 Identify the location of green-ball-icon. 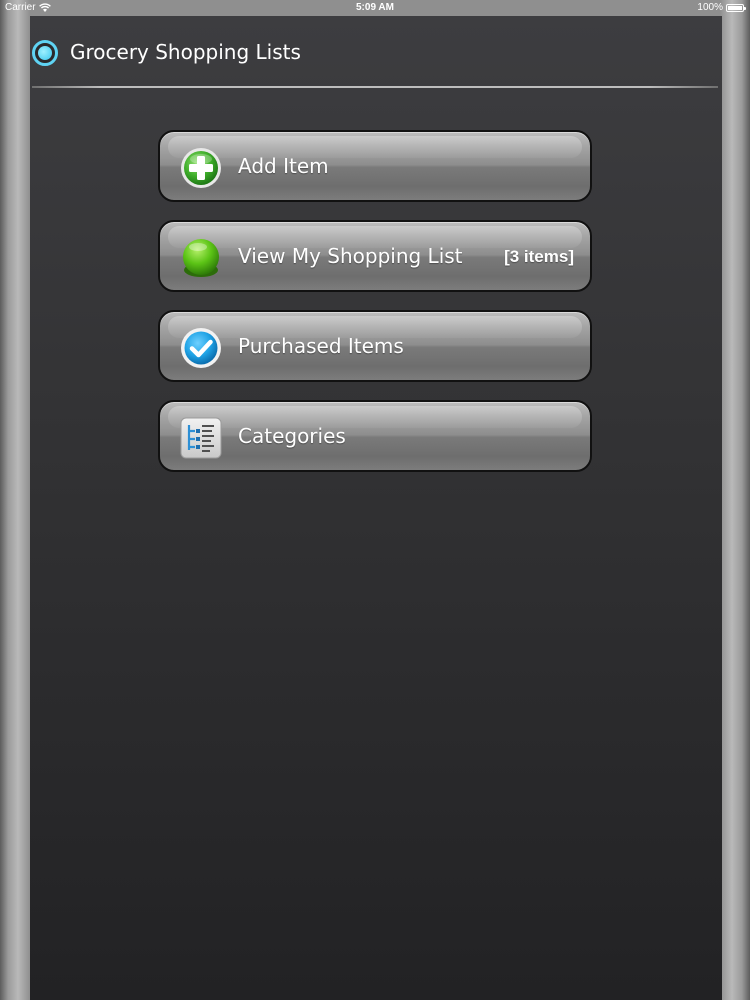
(201, 258).